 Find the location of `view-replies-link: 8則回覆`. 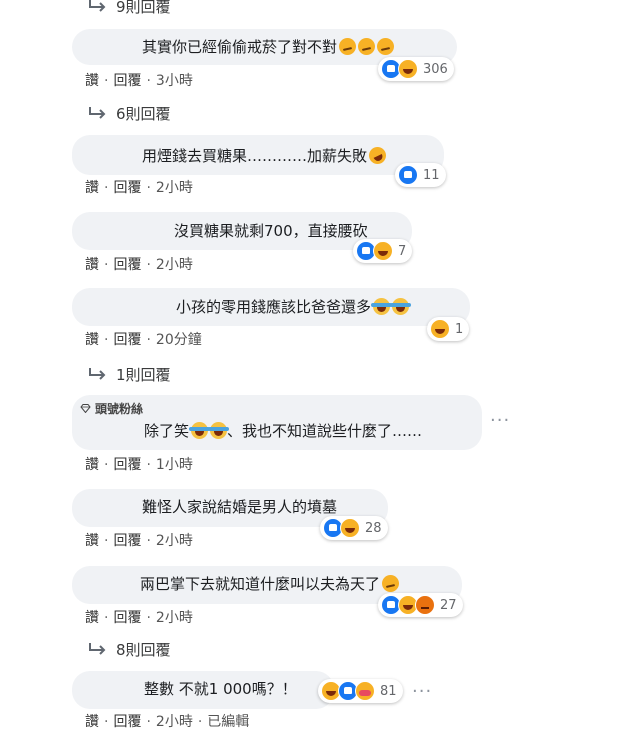

view-replies-link: 8則回覆 is located at coordinates (129, 649).